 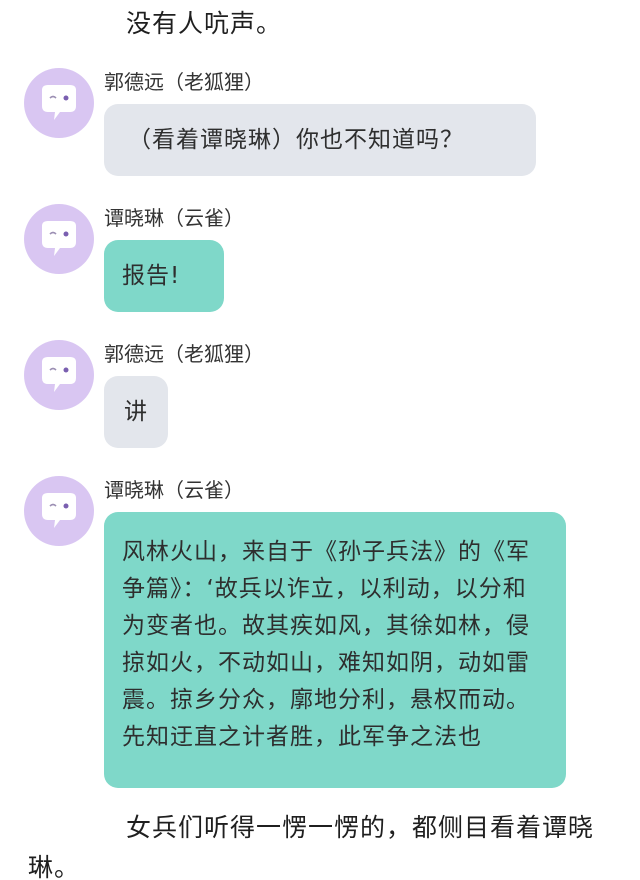 I want to click on chat-message: 谭晓琳（云雀） 报告!, so click(x=320, y=259).